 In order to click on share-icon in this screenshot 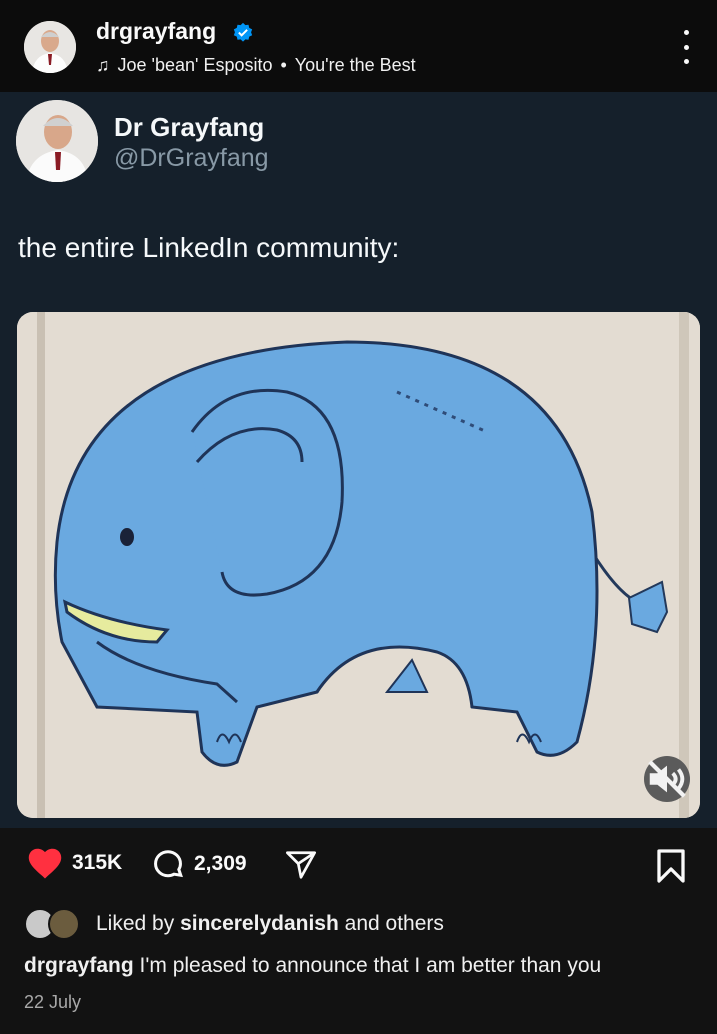, I will do `click(301, 865)`.